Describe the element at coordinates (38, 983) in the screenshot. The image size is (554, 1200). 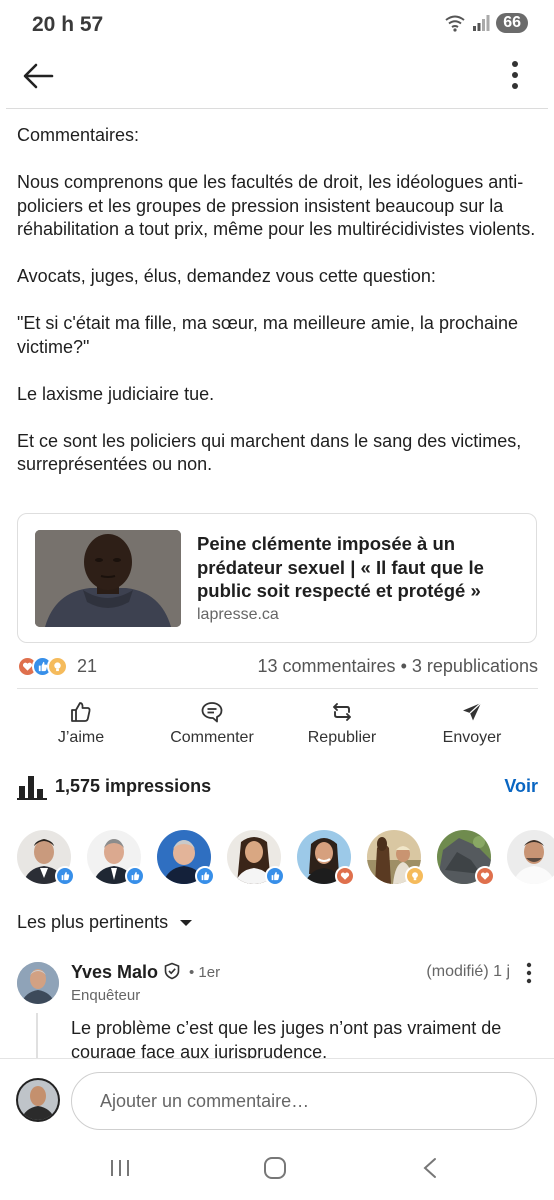
I see `commenter-avatar` at that location.